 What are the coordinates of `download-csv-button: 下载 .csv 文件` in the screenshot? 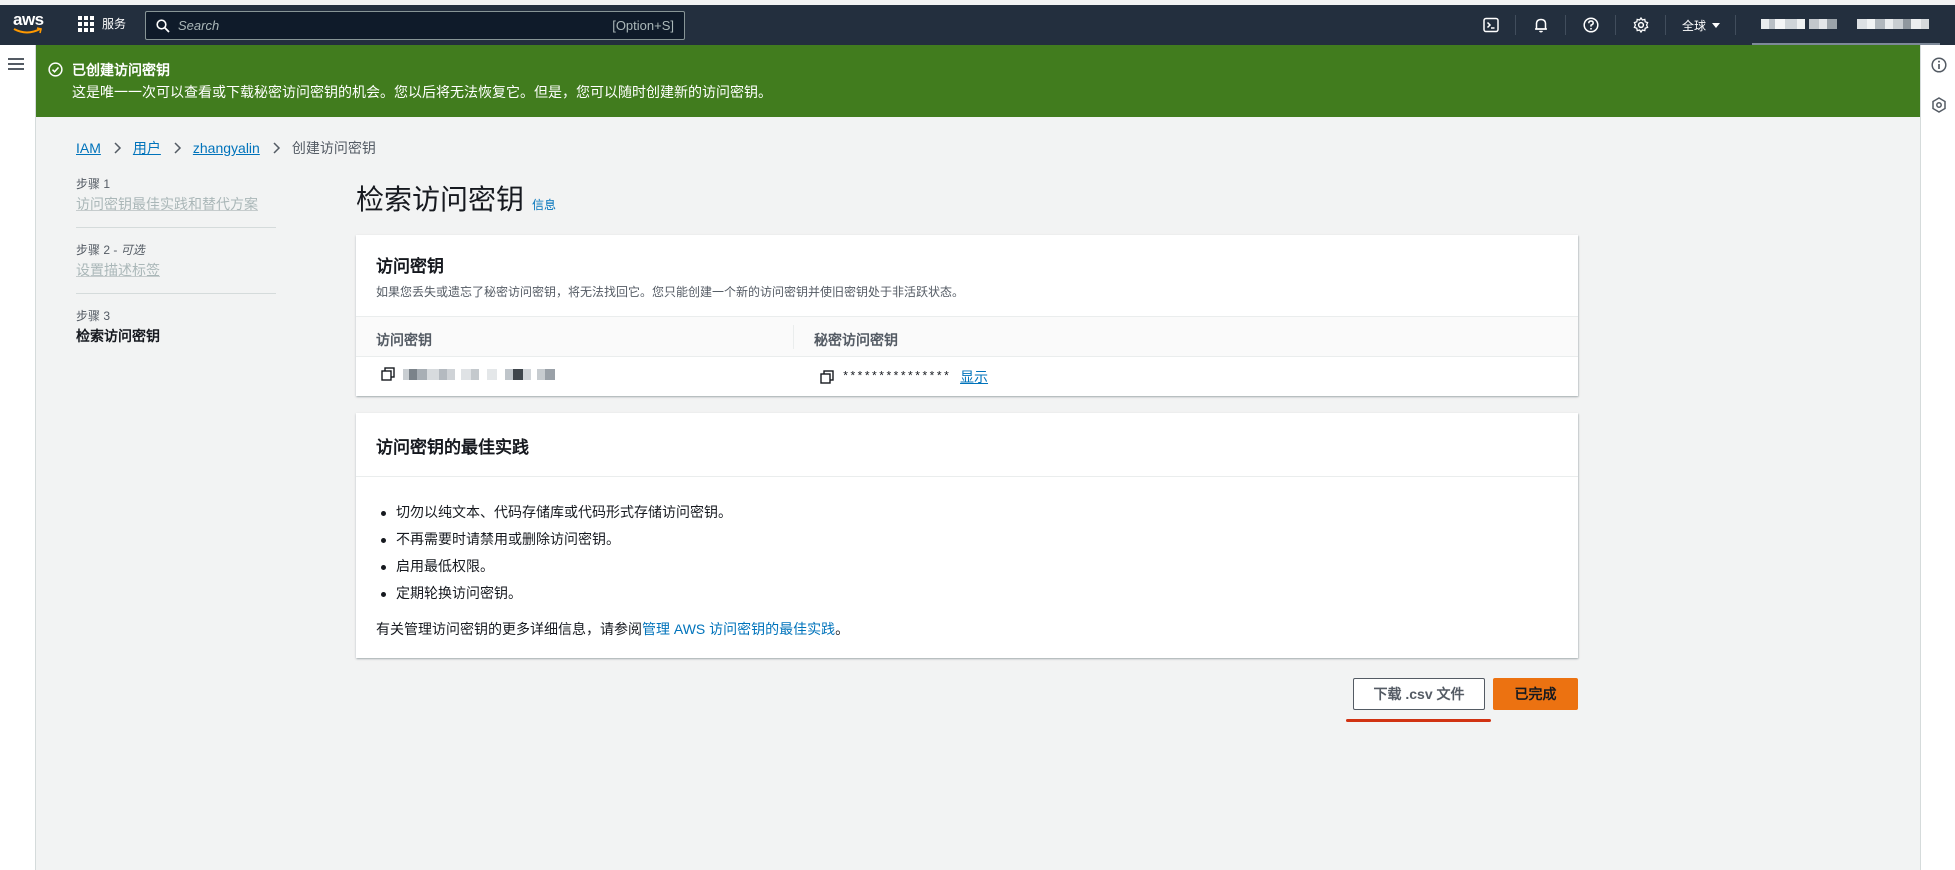 It's located at (1419, 694).